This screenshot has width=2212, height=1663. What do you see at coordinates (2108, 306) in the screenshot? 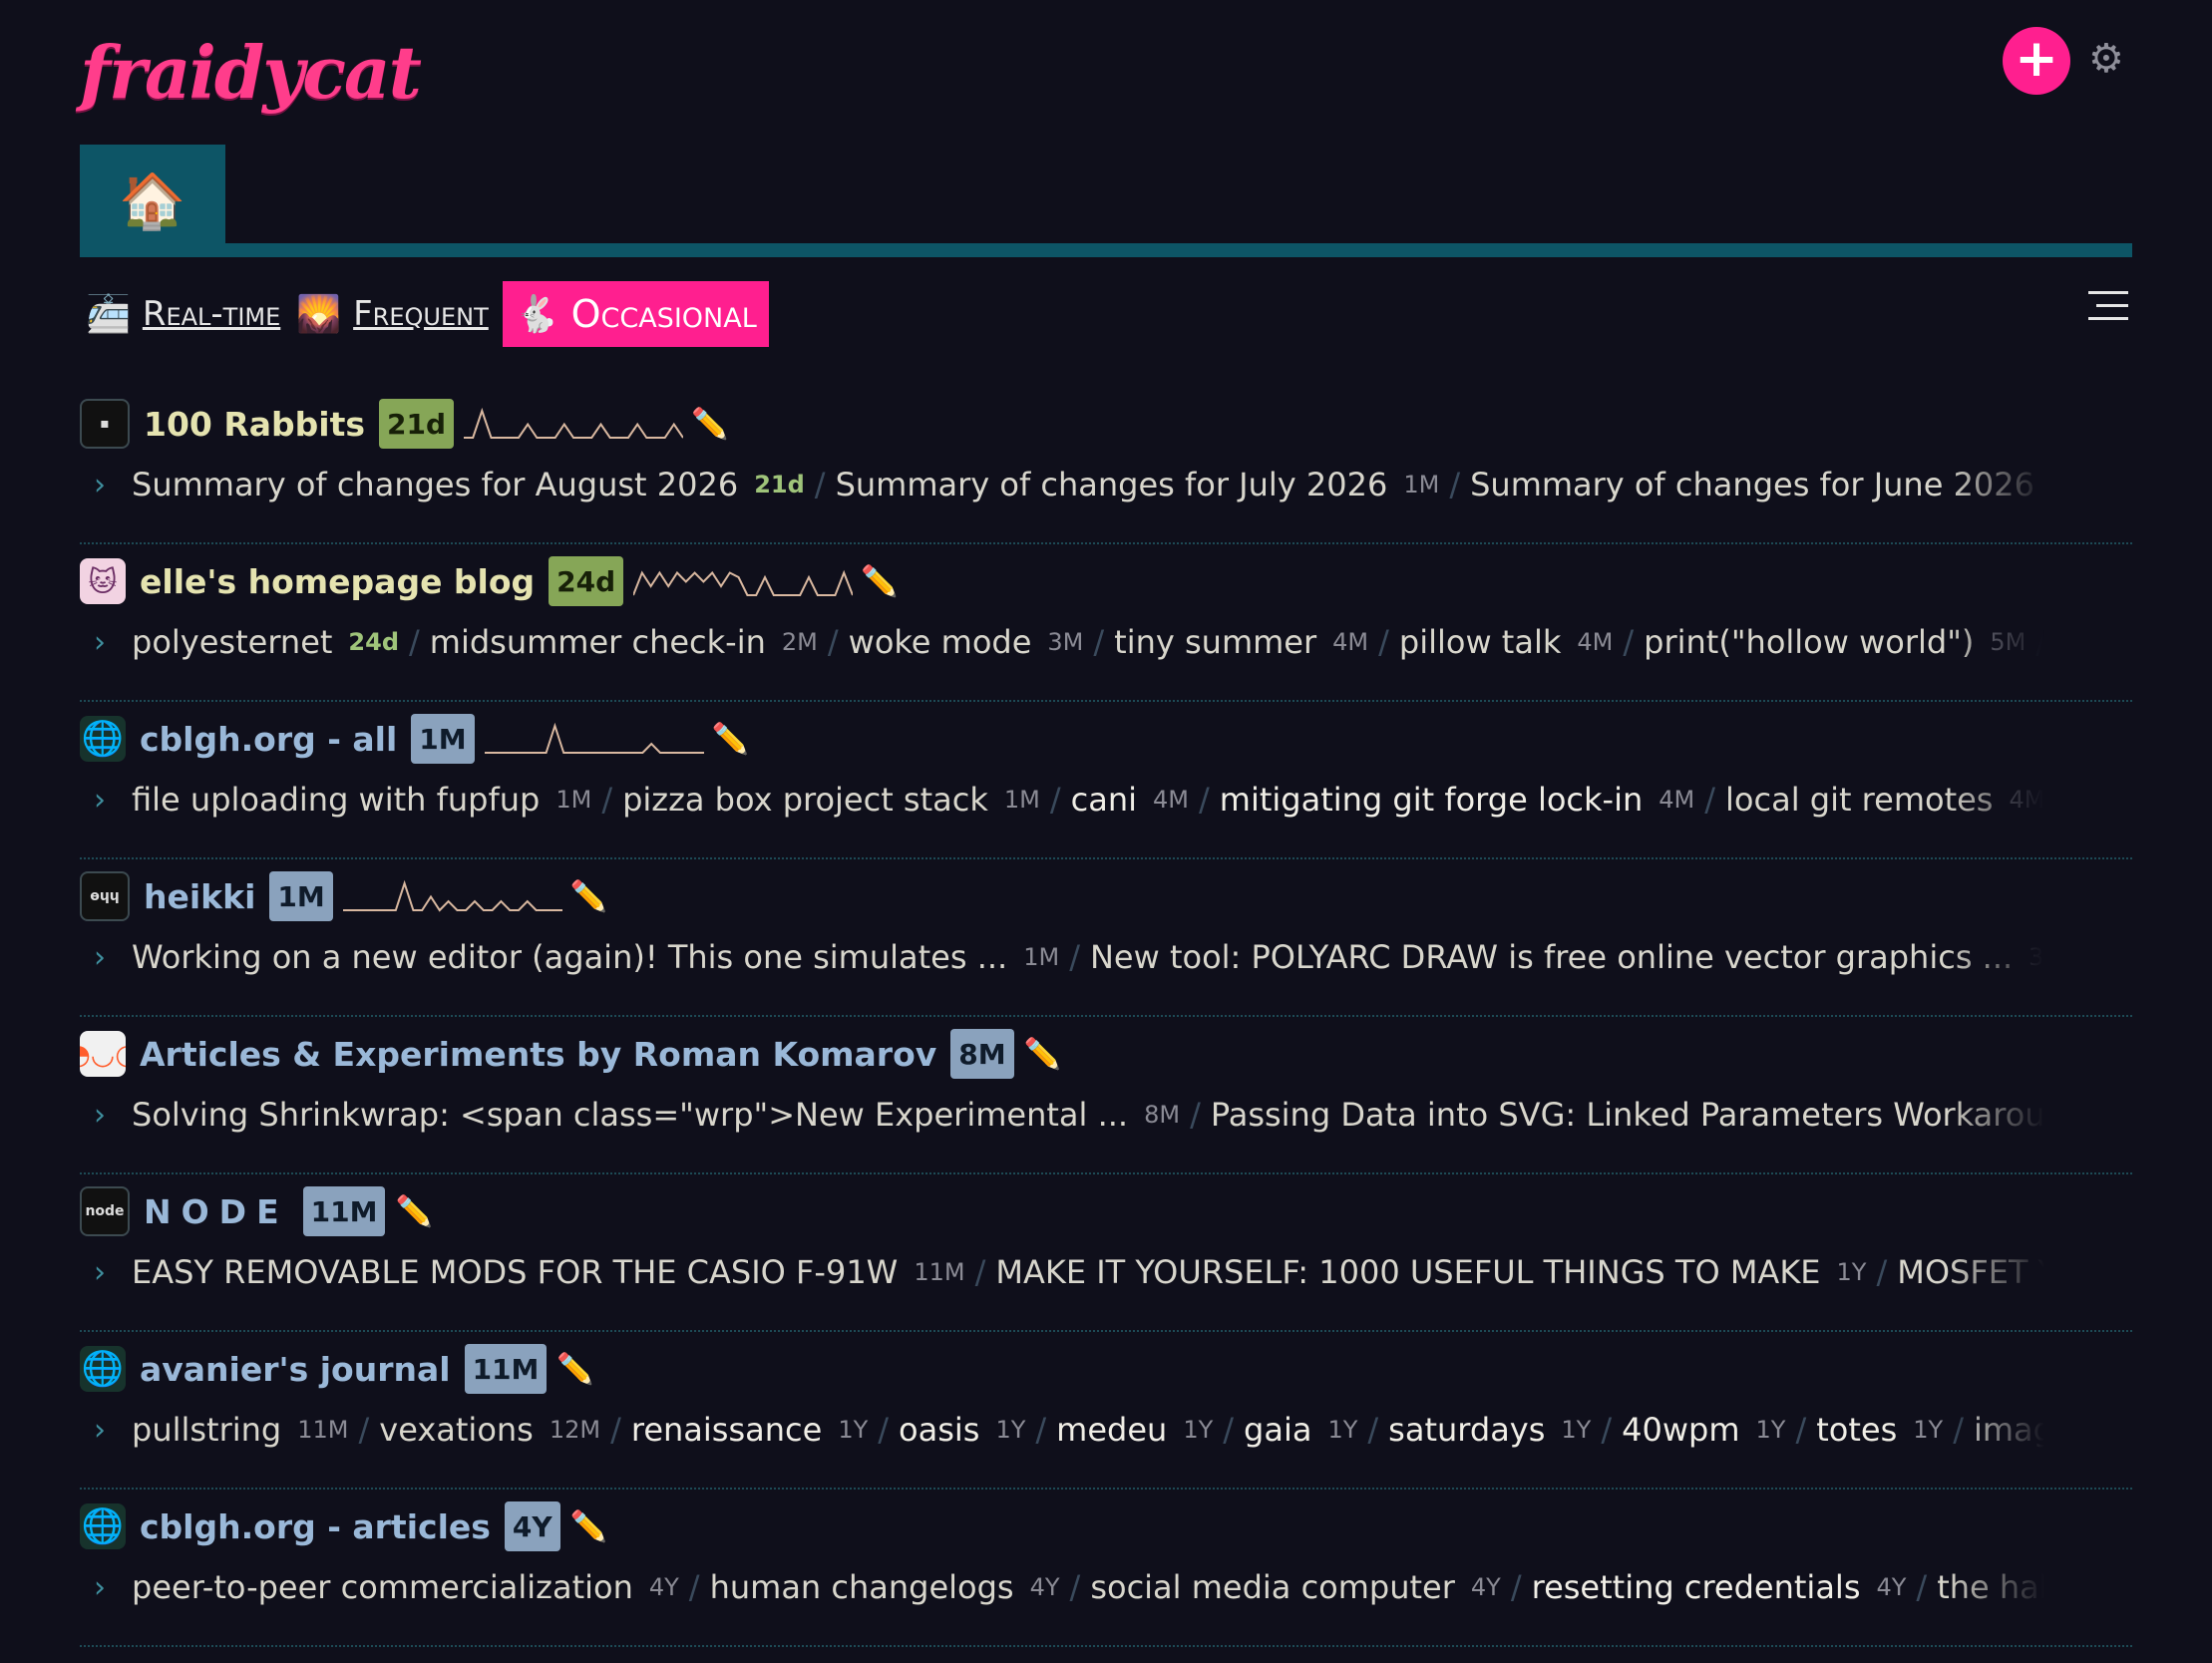
I see `hamburger-menu-icon` at bounding box center [2108, 306].